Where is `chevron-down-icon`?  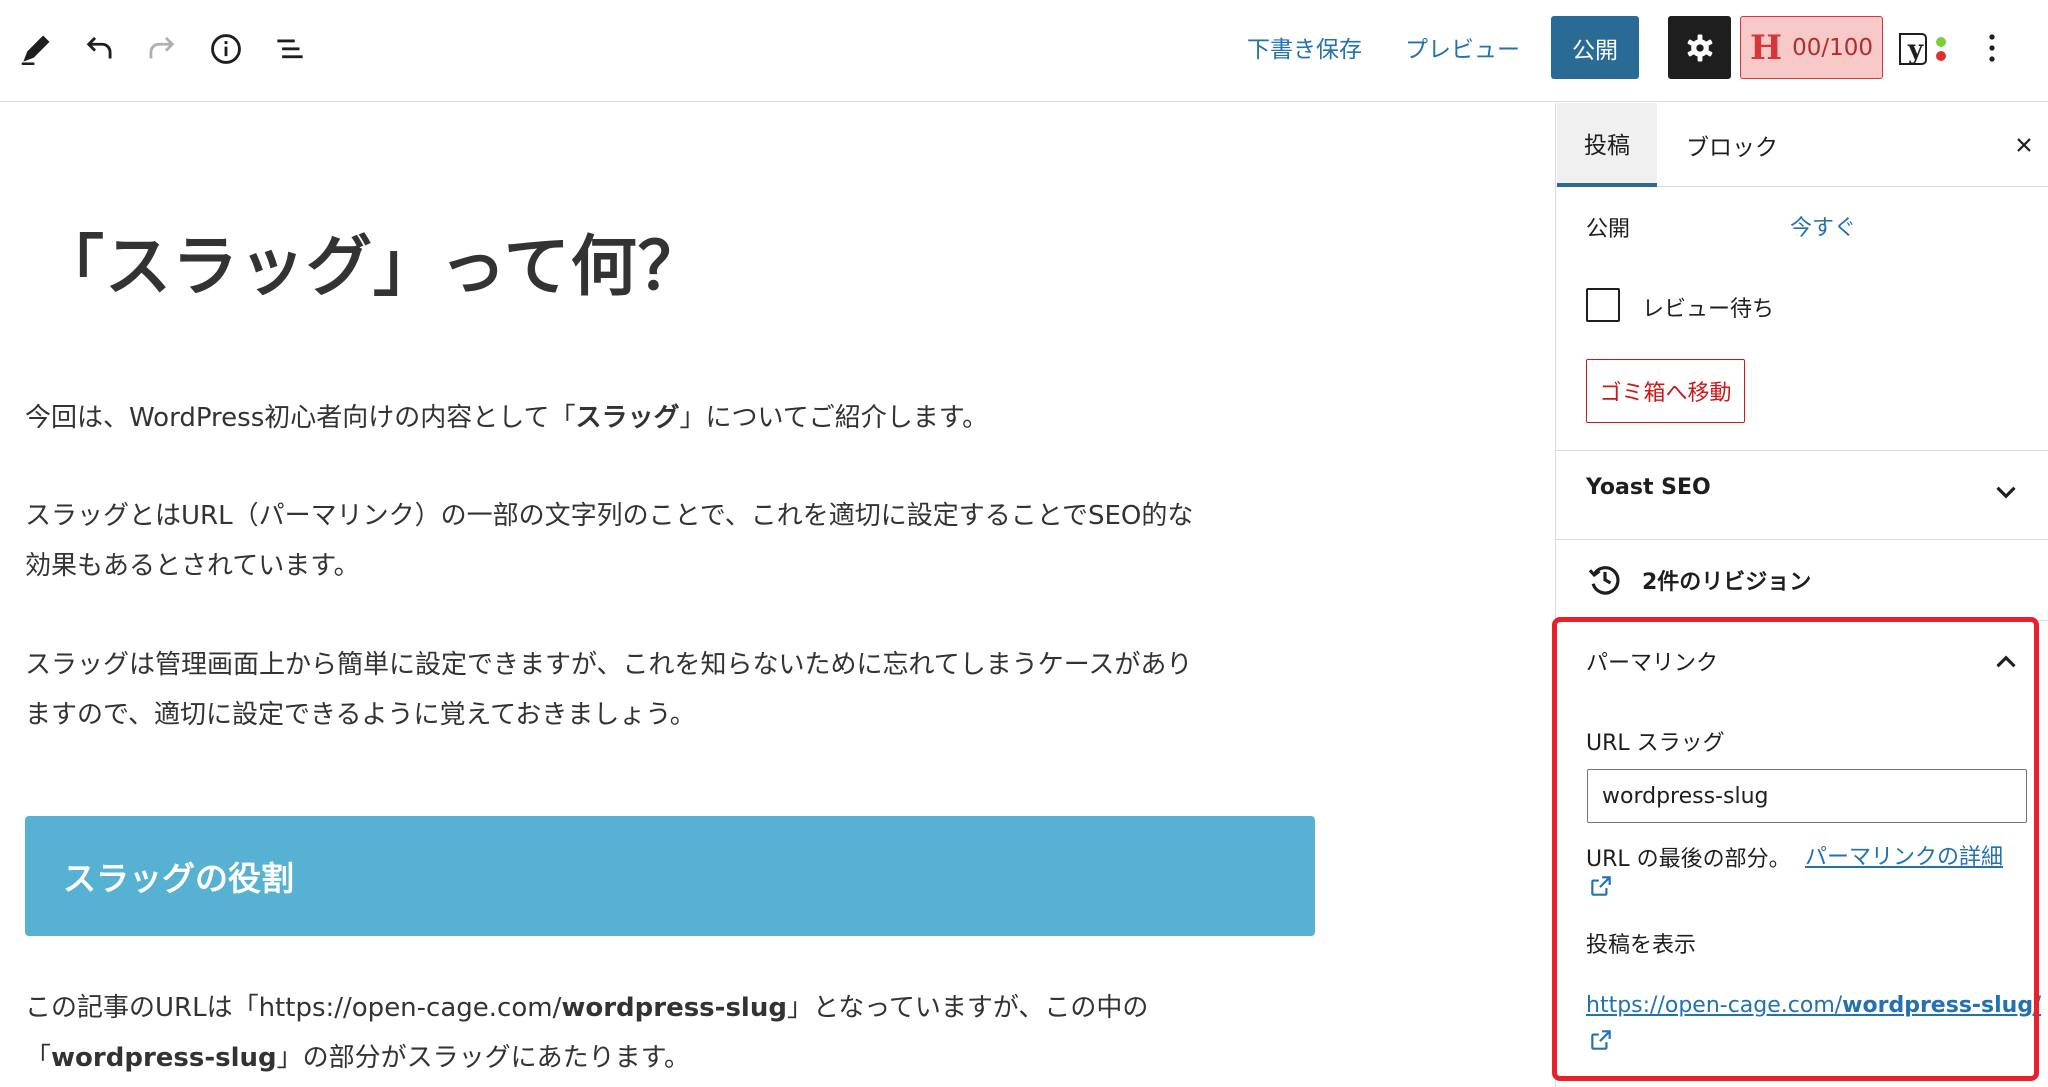
chevron-down-icon is located at coordinates (2006, 492).